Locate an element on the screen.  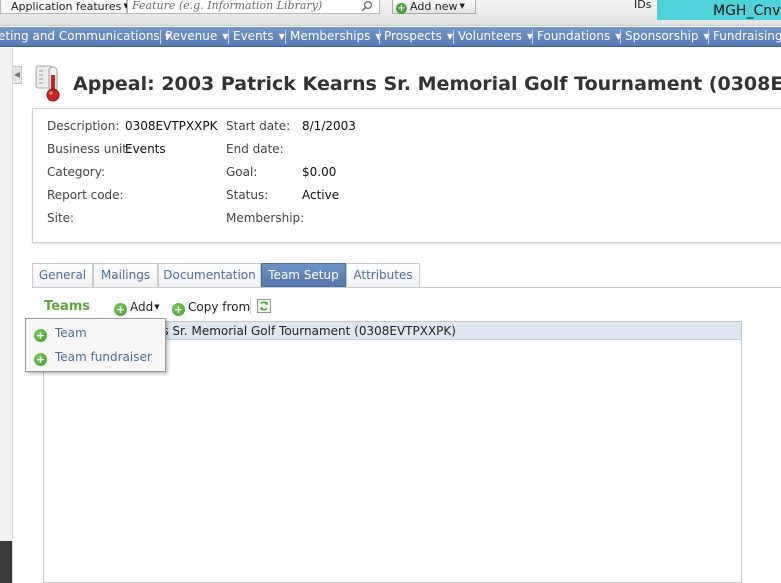
business-unit-label: Business unit: is located at coordinates (89, 149).